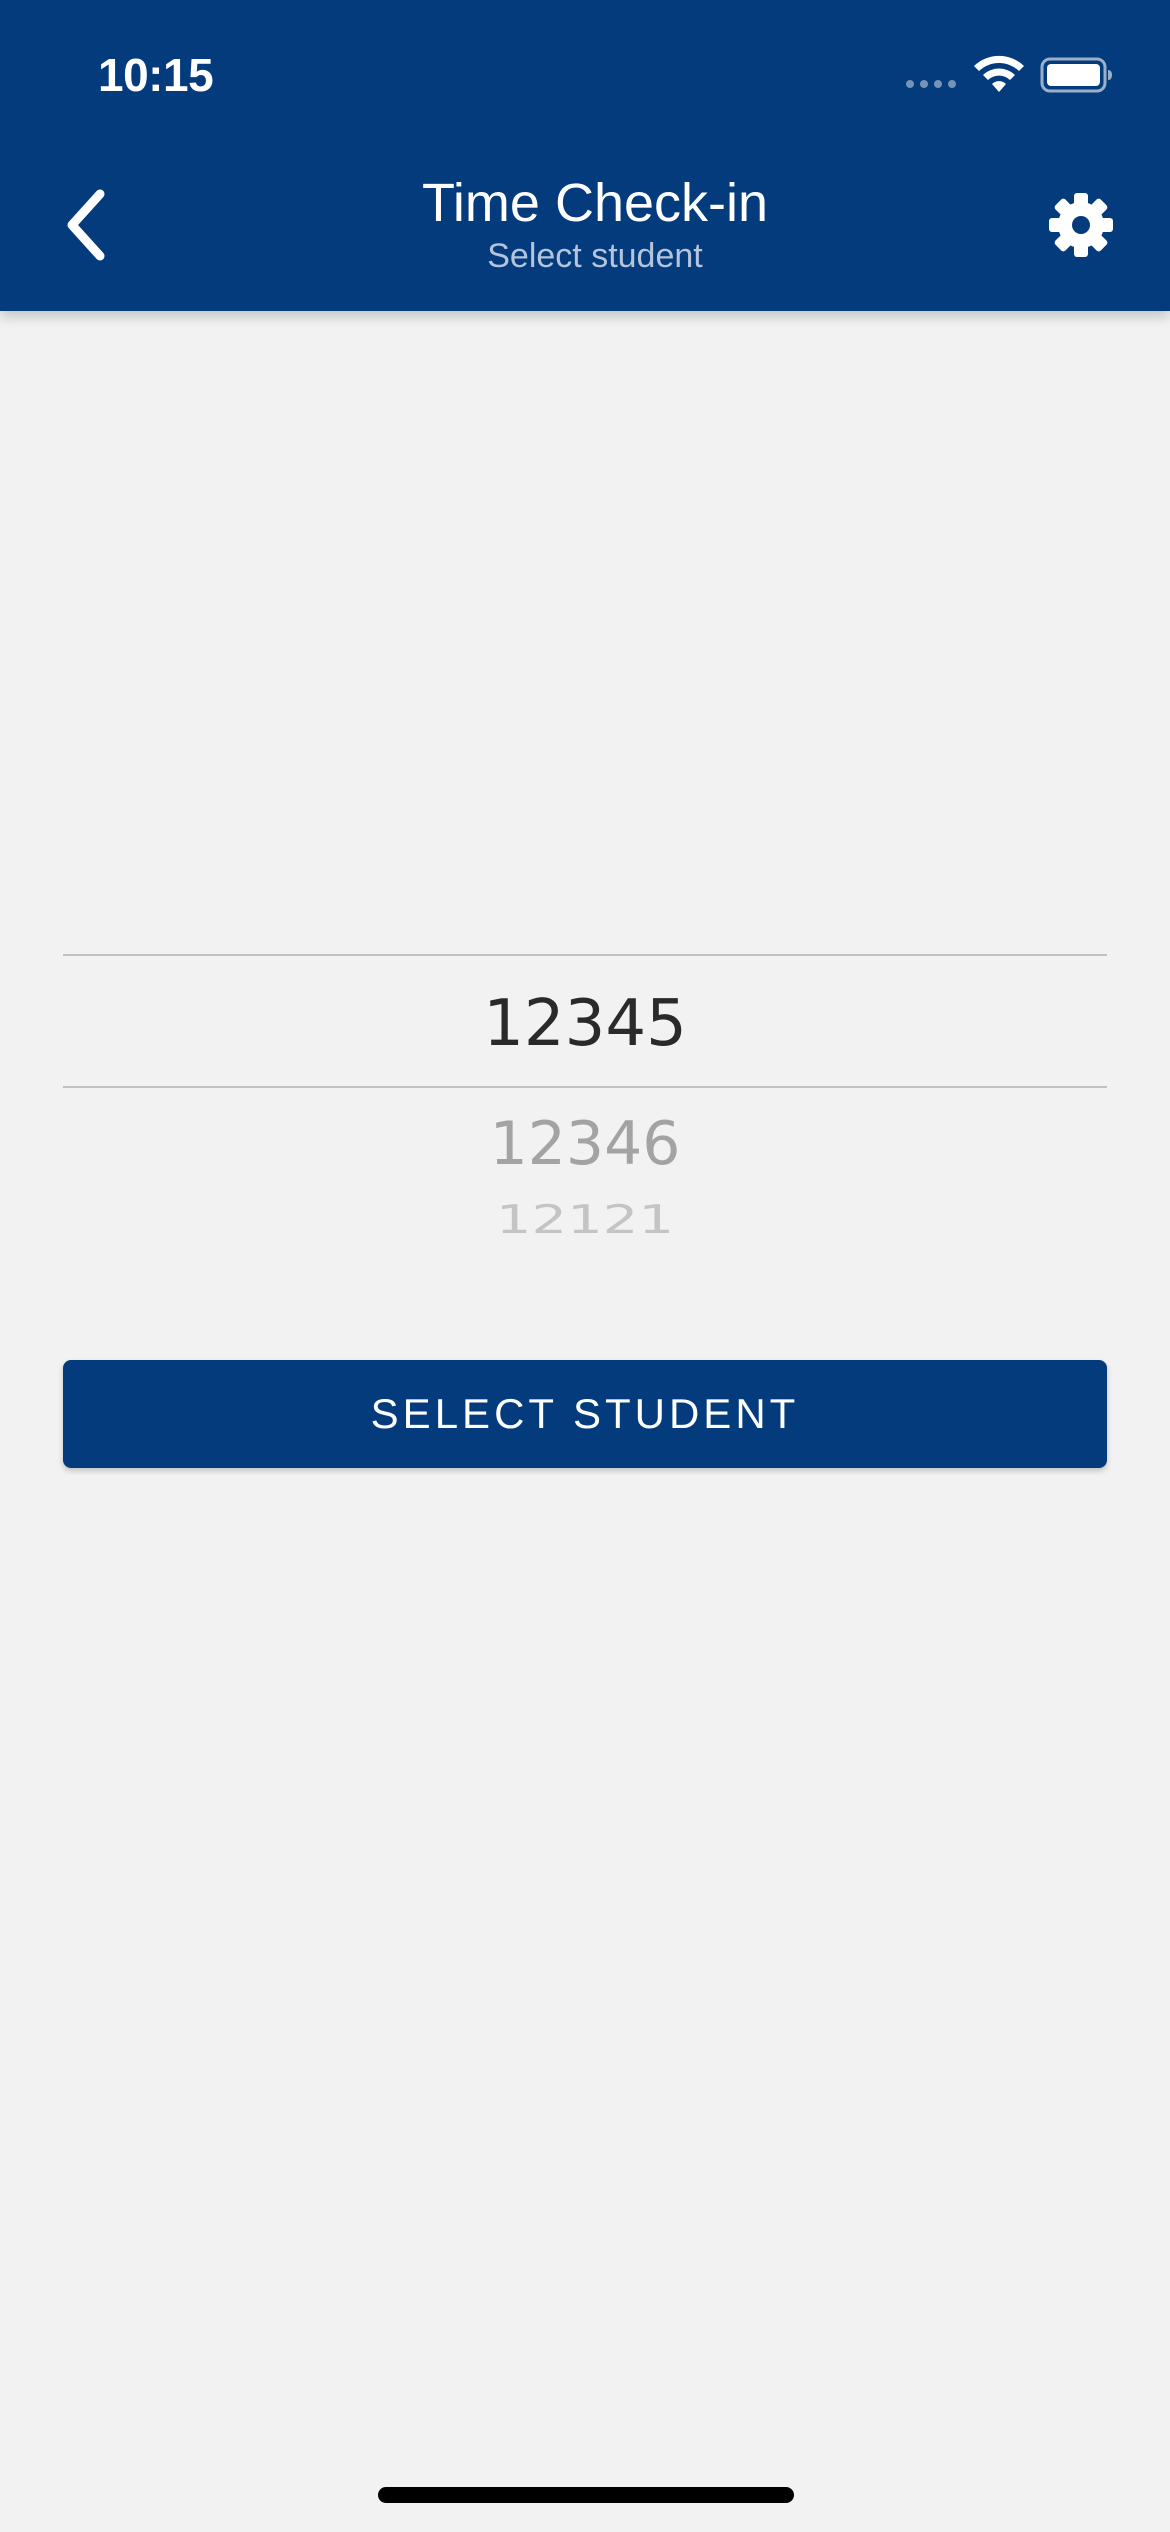  I want to click on wifi-icon, so click(999, 73).